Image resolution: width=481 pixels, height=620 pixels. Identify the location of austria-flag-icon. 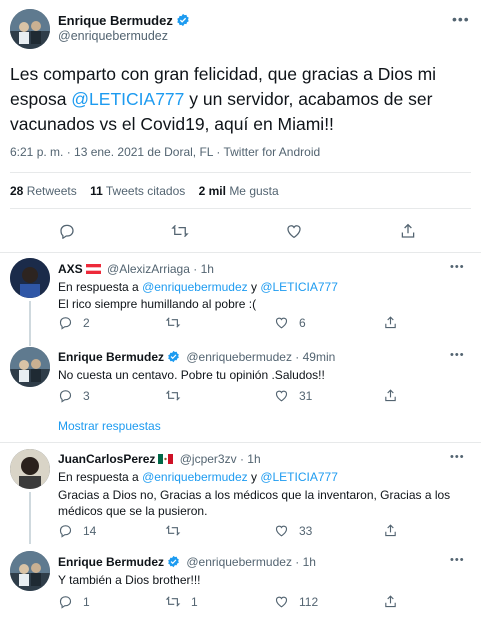
(93, 270).